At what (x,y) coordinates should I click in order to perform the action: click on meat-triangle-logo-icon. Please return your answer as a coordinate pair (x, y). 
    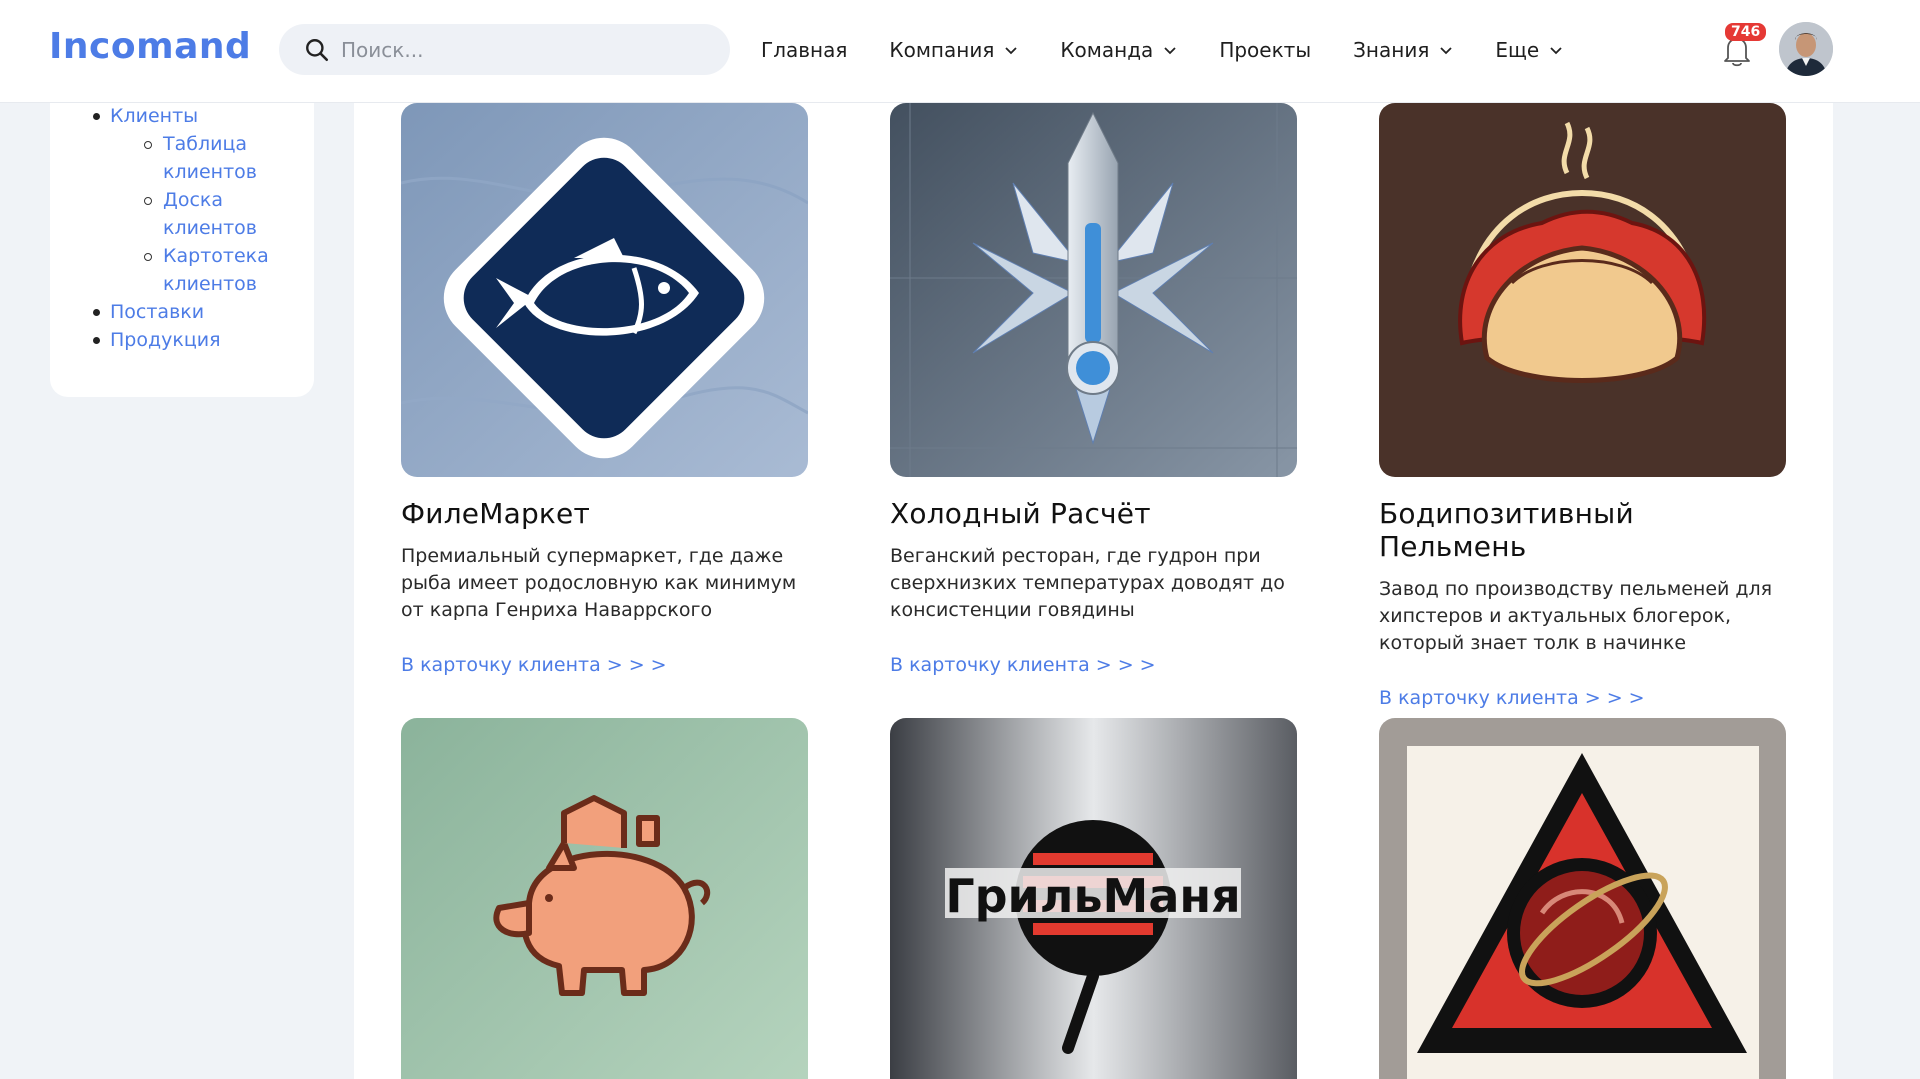
    Looking at the image, I should click on (1582, 898).